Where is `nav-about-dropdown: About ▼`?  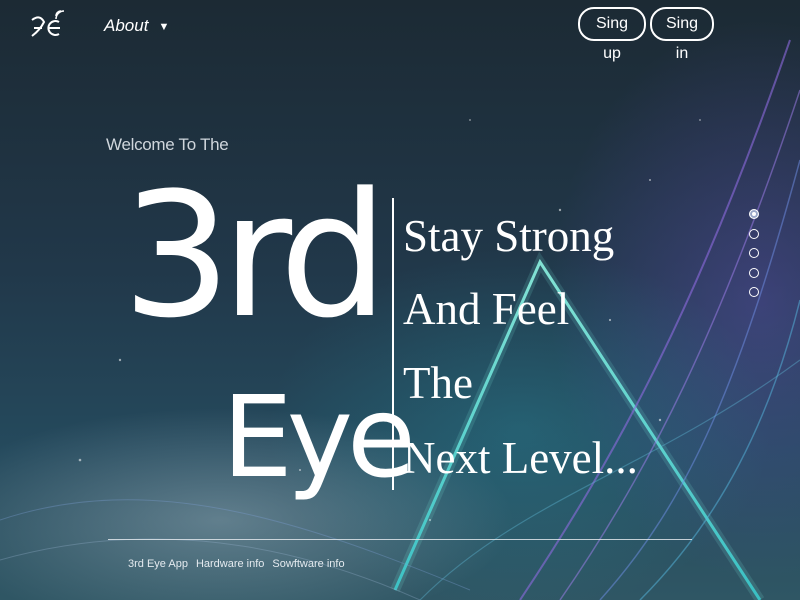
nav-about-dropdown: About ▼ is located at coordinates (136, 26).